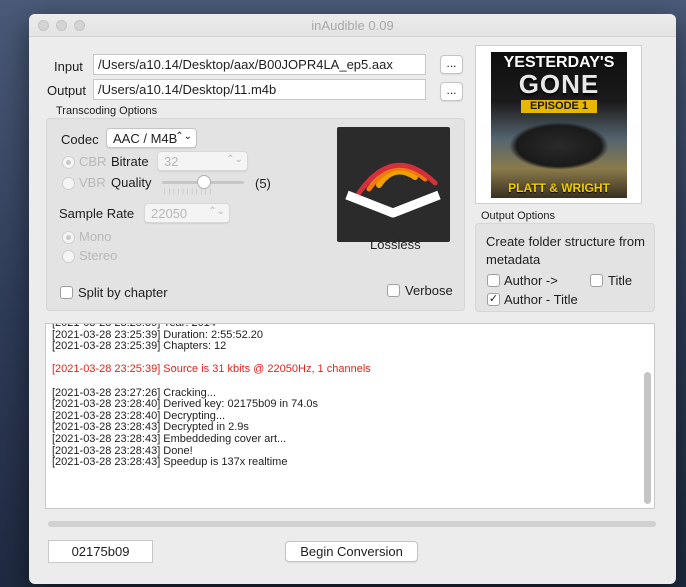 Image resolution: width=686 pixels, height=587 pixels. Describe the element at coordinates (429, 290) in the screenshot. I see `verbose-label: Verbose` at that location.